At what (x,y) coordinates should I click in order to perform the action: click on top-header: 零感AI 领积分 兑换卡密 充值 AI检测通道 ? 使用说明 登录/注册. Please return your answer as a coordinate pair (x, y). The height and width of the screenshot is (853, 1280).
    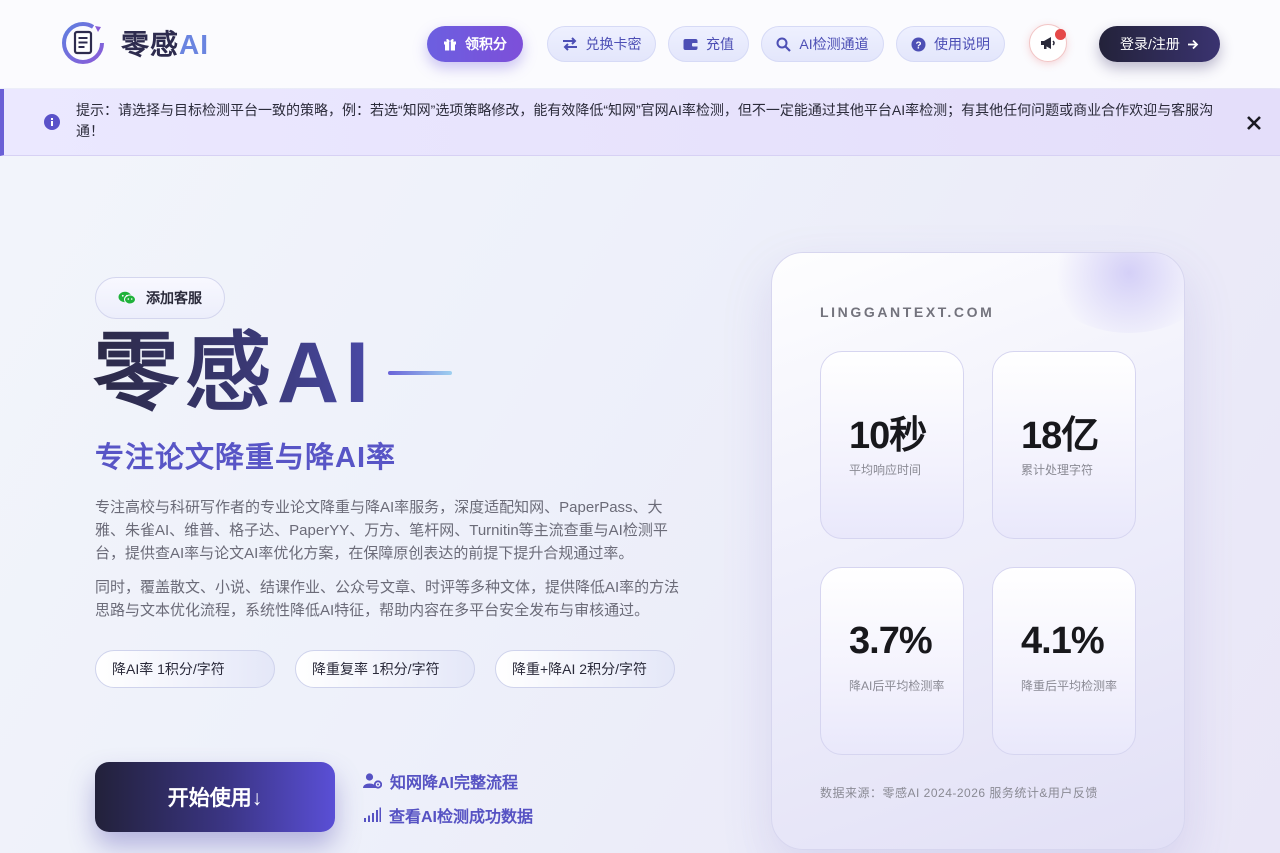
    Looking at the image, I should click on (640, 44).